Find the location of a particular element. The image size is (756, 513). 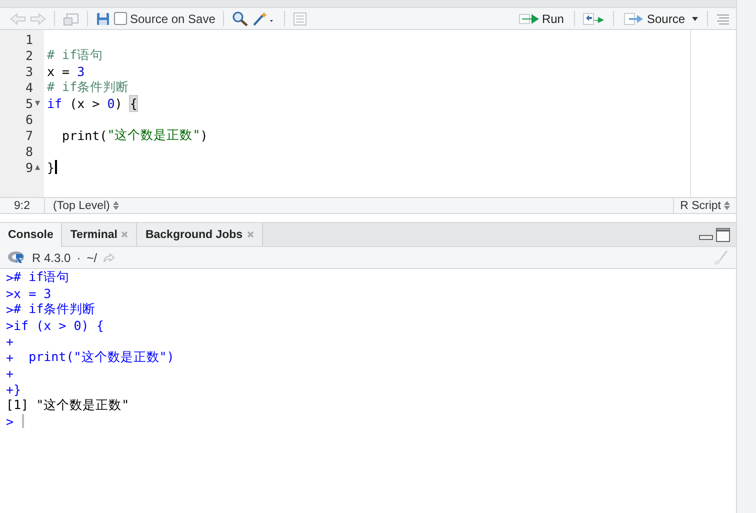

code-token: "这个数是正数" is located at coordinates (153, 135).